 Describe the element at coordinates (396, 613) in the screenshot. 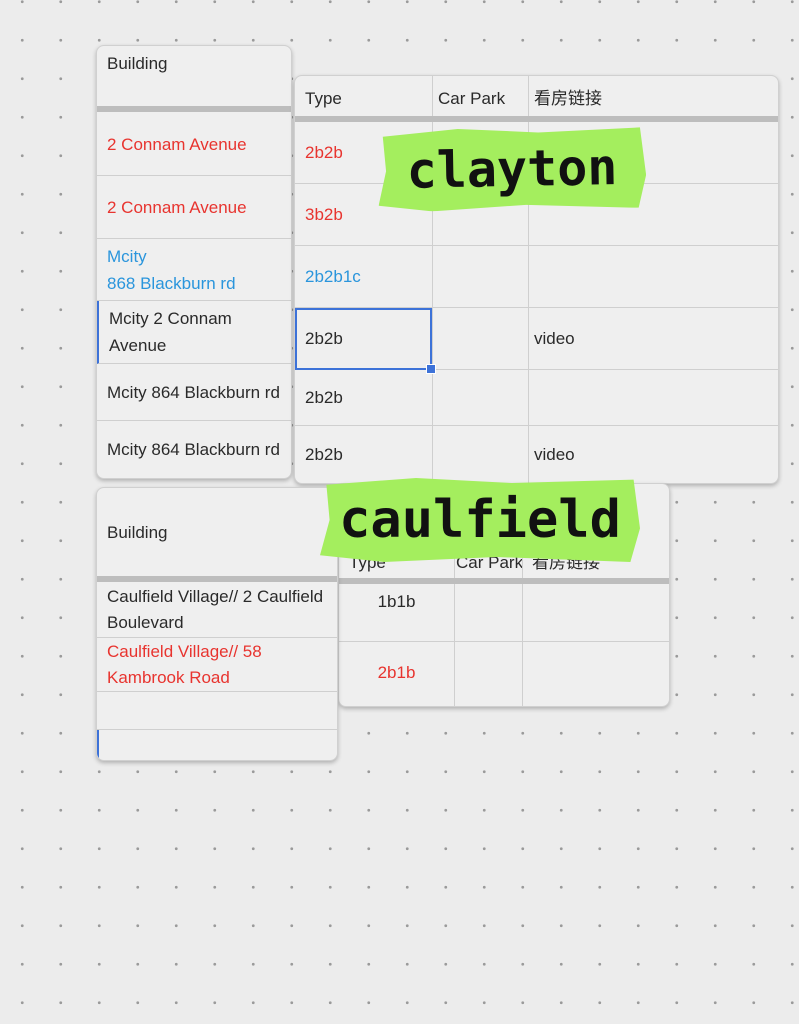

I see `table-cell: 1b1b` at that location.